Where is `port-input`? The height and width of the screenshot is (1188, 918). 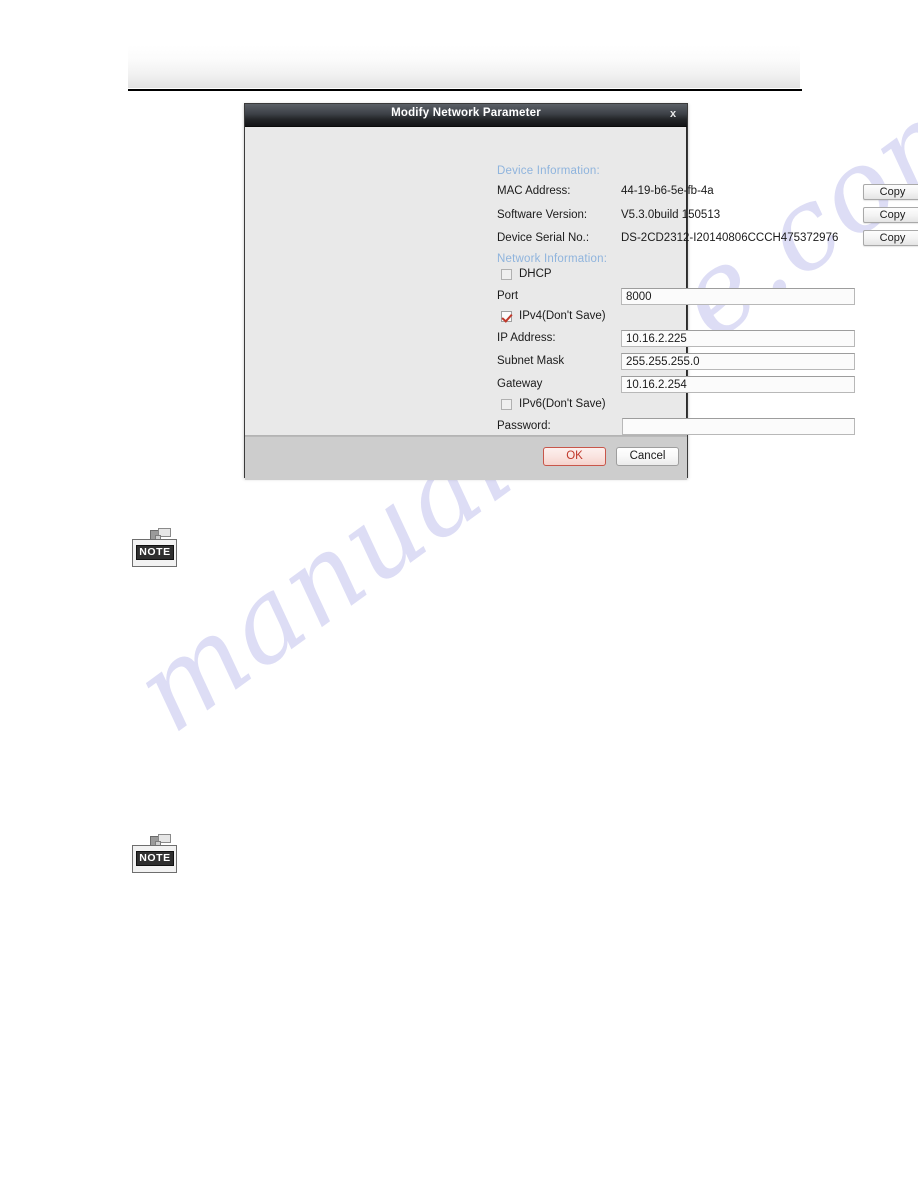 port-input is located at coordinates (738, 296).